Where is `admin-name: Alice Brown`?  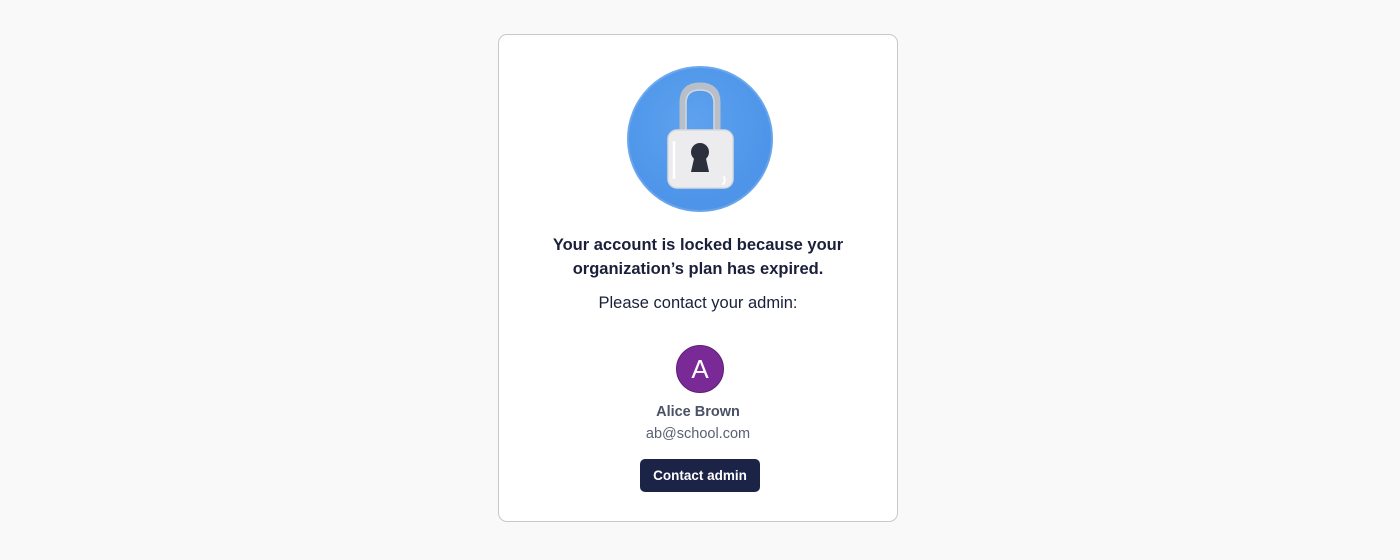
admin-name: Alice Brown is located at coordinates (698, 412).